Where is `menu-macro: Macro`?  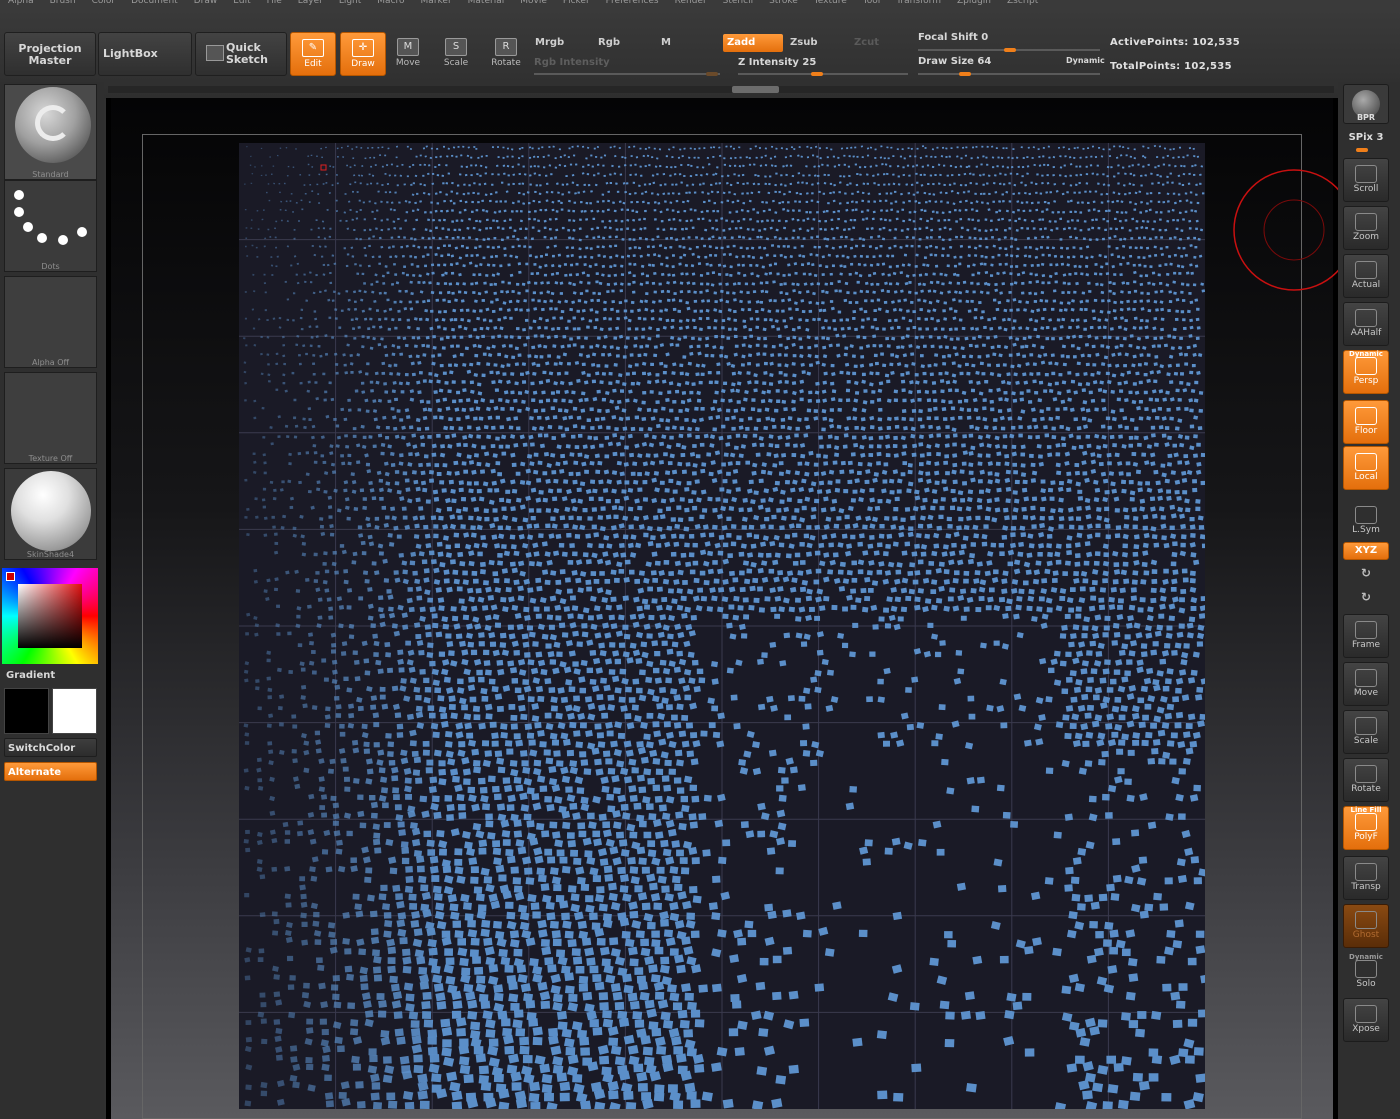
menu-macro: Macro is located at coordinates (390, 4).